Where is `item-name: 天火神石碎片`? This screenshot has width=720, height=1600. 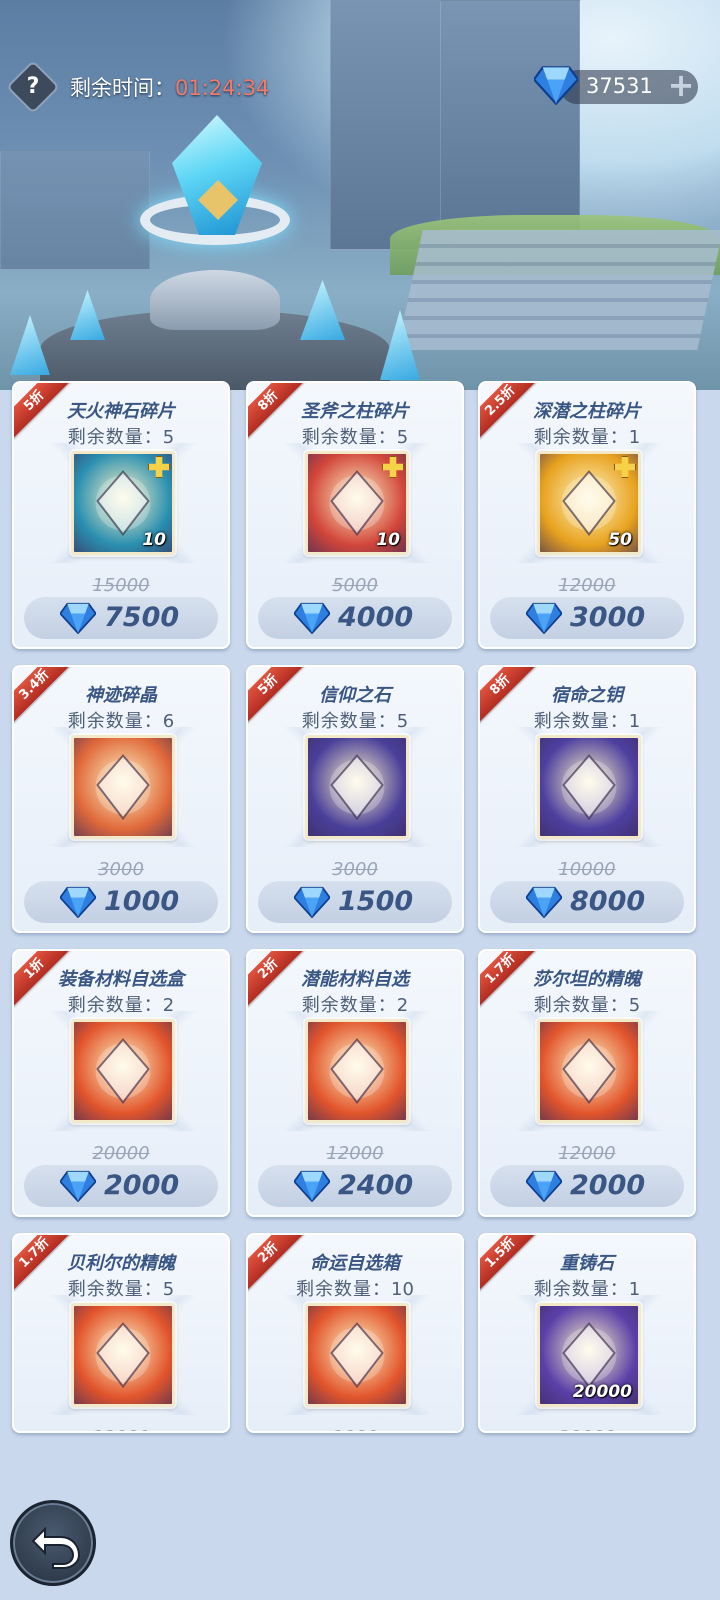
item-name: 天火神石碎片 is located at coordinates (121, 411).